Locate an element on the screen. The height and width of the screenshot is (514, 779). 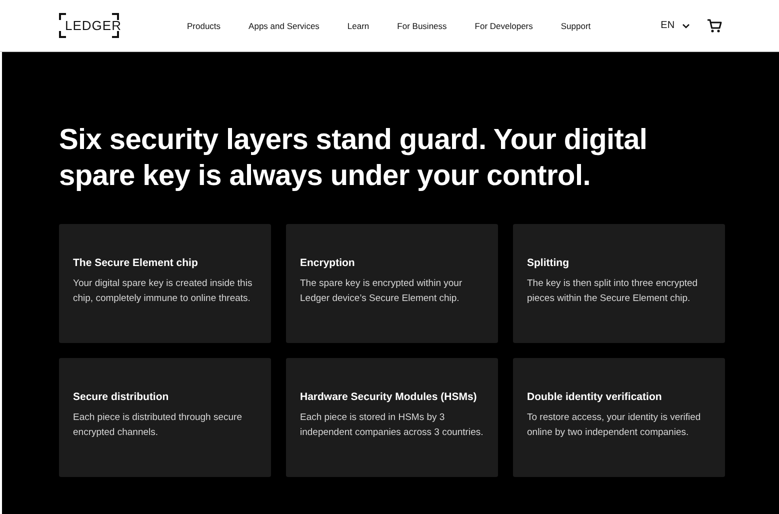
card-title: Splitting is located at coordinates (548, 263).